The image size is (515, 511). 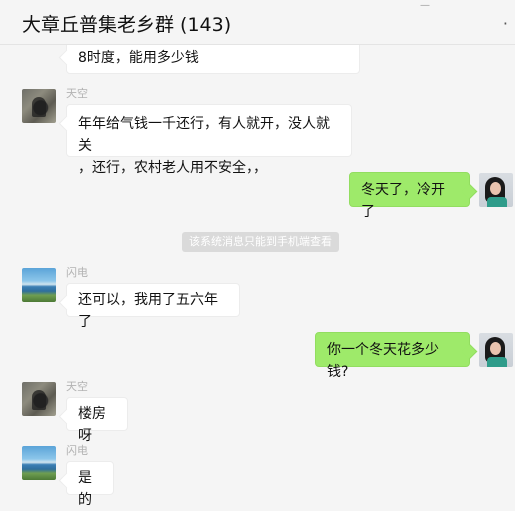 I want to click on chat-header: 大章丘普集老乡群 (143) — ·, so click(x=257, y=22).